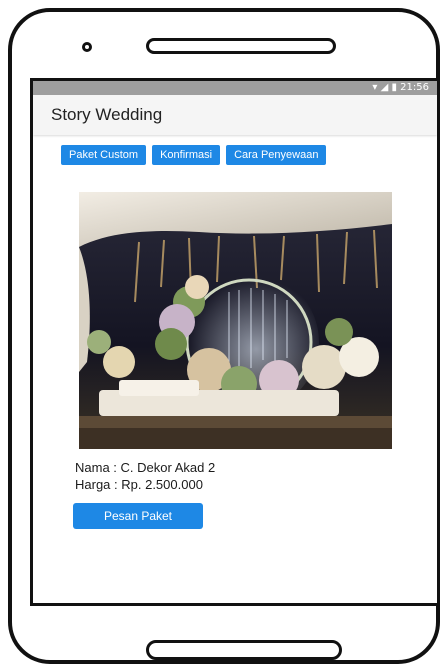 The width and height of the screenshot is (448, 668). Describe the element at coordinates (235, 88) in the screenshot. I see `status-bar: ▾ ◢ ▮ 21:56` at that location.